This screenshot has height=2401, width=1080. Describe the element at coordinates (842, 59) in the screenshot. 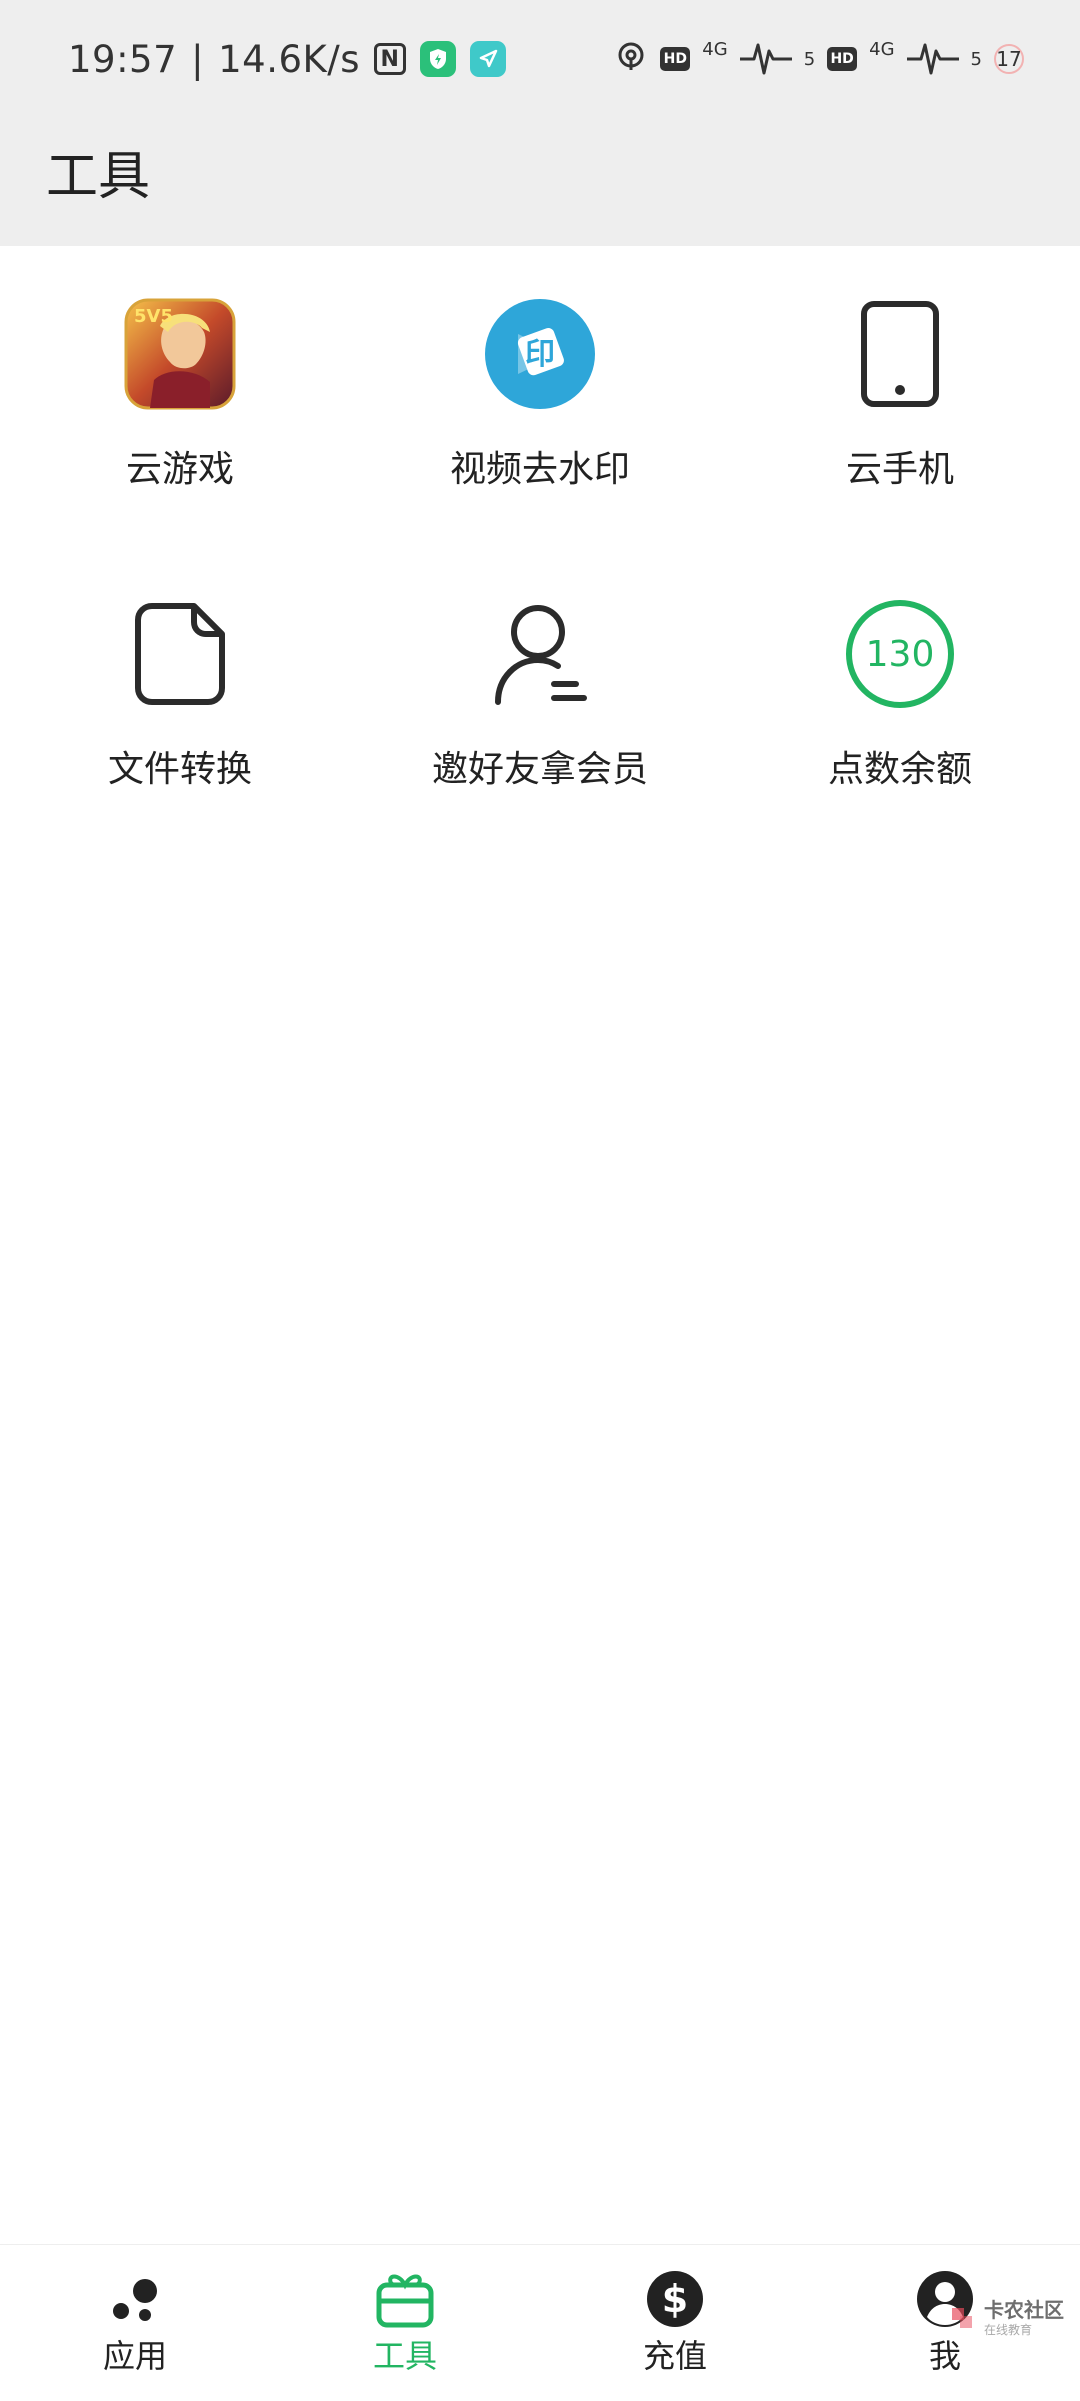

I see `hd-icon-2: HD` at that location.